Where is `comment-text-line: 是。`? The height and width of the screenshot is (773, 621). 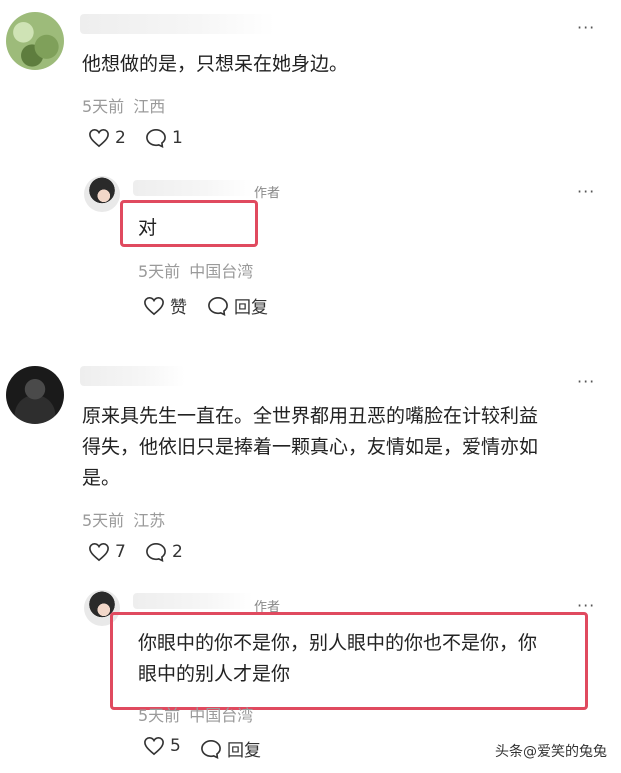
comment-text-line: 是。 is located at coordinates (101, 478).